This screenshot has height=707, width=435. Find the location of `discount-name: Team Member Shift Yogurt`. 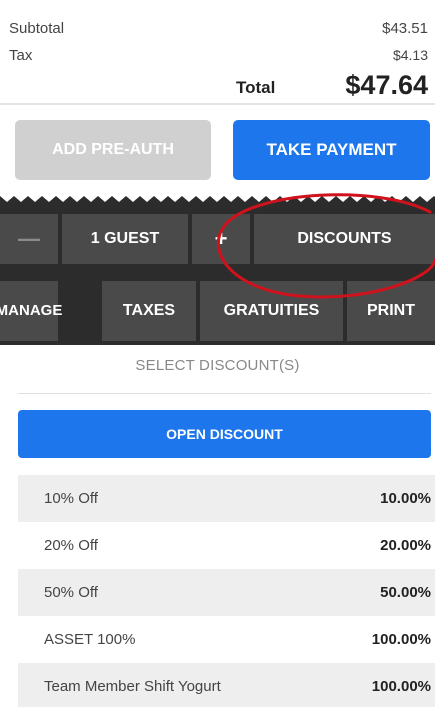

discount-name: Team Member Shift Yogurt is located at coordinates (132, 686).